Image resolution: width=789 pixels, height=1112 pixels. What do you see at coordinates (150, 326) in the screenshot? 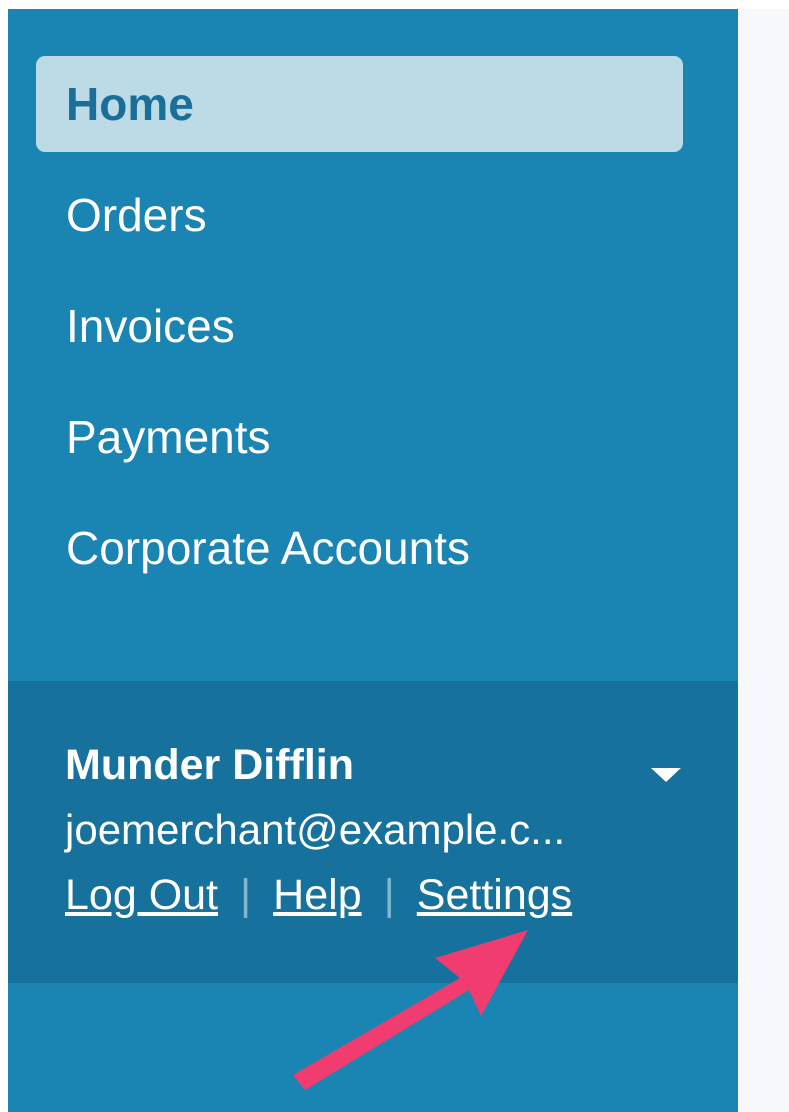
I see `sidebar-item-label: Invoices` at bounding box center [150, 326].